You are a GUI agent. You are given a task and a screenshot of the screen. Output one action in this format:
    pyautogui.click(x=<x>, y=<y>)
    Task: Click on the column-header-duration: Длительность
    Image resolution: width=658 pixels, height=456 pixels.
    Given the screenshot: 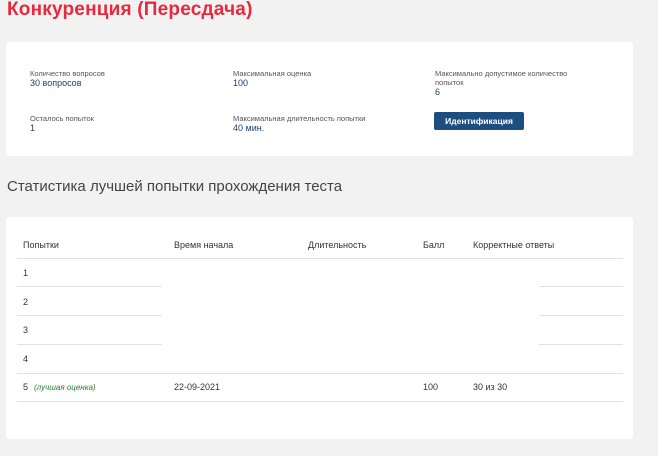 What is the action you would take?
    pyautogui.click(x=337, y=245)
    